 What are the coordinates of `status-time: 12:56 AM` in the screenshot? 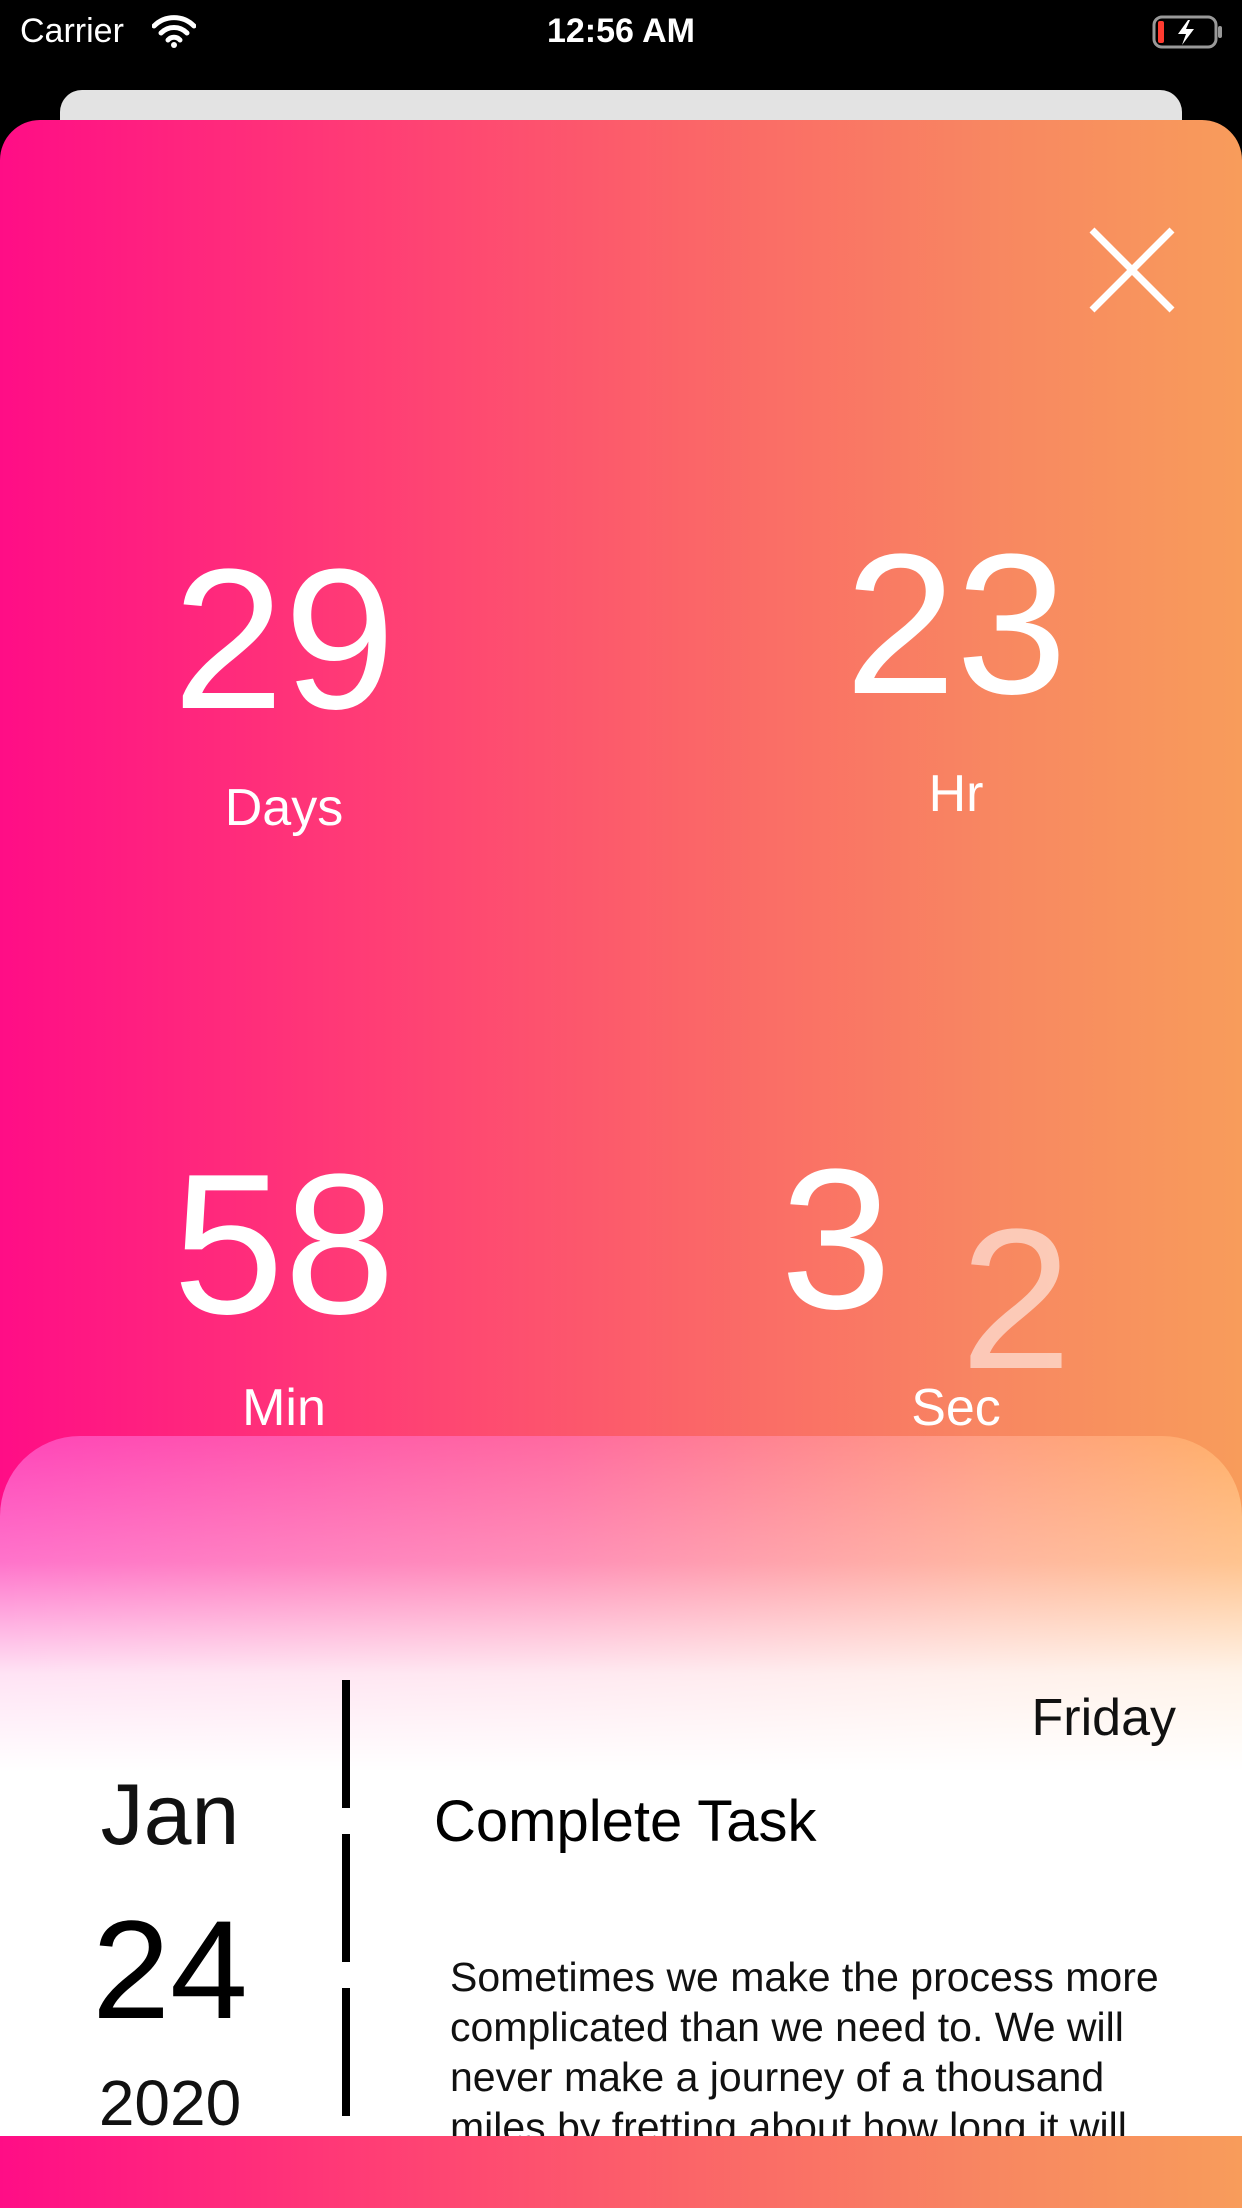 It's located at (621, 31).